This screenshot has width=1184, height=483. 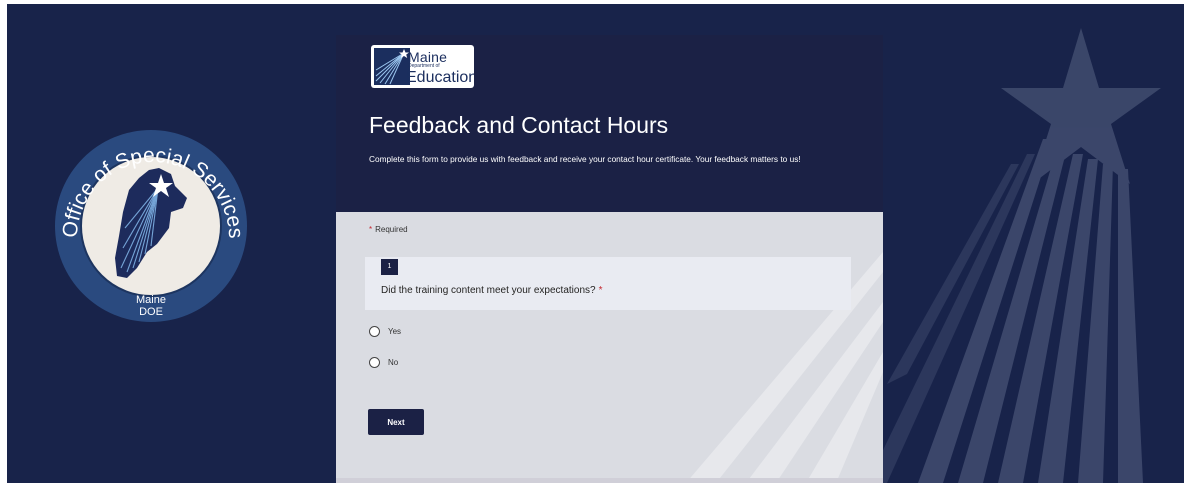 I want to click on maine-doe-logo: Maine Department of Education, so click(x=422, y=66).